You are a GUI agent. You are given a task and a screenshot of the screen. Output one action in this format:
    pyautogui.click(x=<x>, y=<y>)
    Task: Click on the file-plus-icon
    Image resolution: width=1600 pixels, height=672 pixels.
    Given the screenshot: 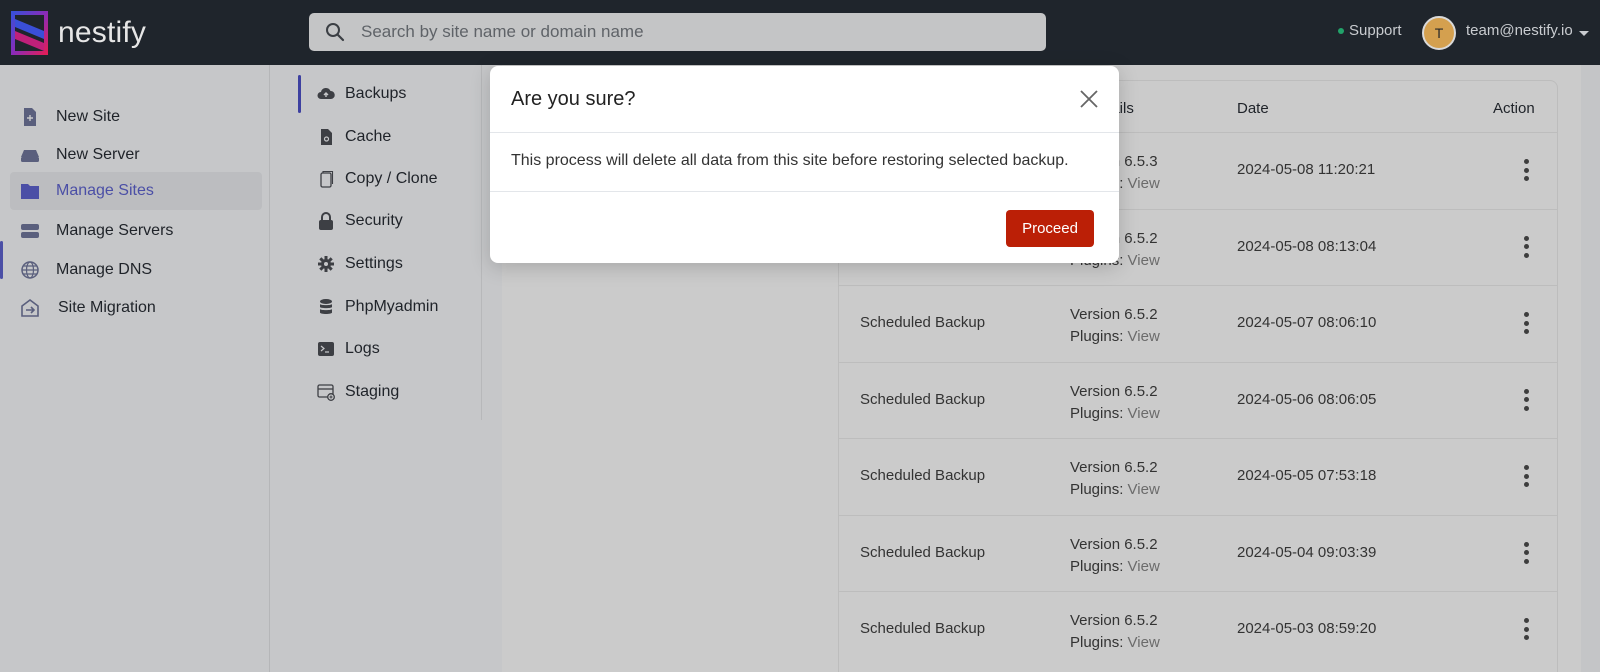 What is the action you would take?
    pyautogui.click(x=30, y=117)
    